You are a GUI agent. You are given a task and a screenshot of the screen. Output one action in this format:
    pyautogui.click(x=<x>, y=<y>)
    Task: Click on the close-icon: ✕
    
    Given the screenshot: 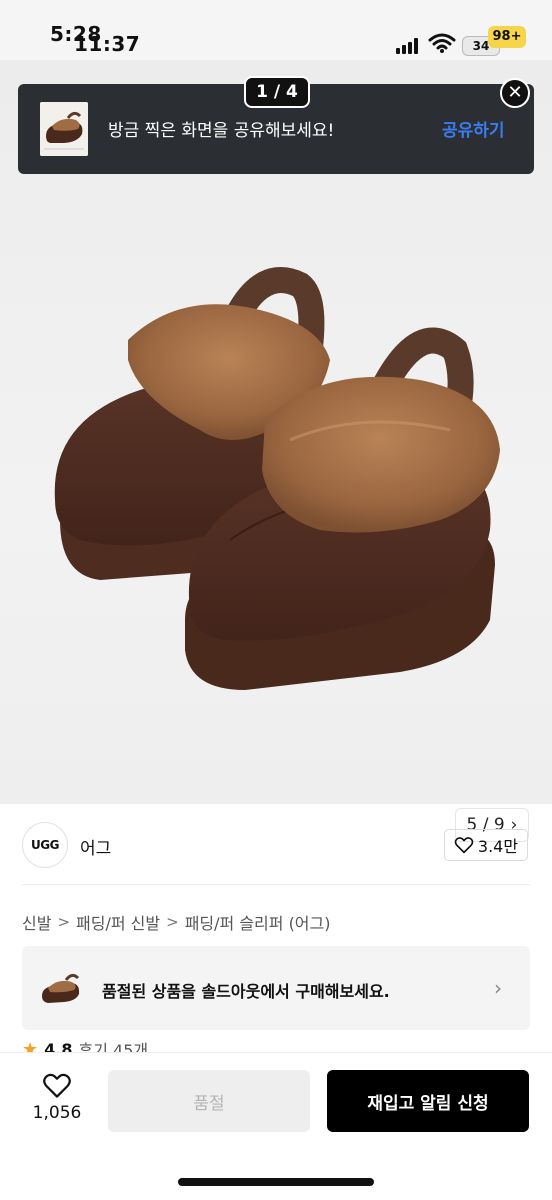 What is the action you would take?
    pyautogui.click(x=515, y=93)
    